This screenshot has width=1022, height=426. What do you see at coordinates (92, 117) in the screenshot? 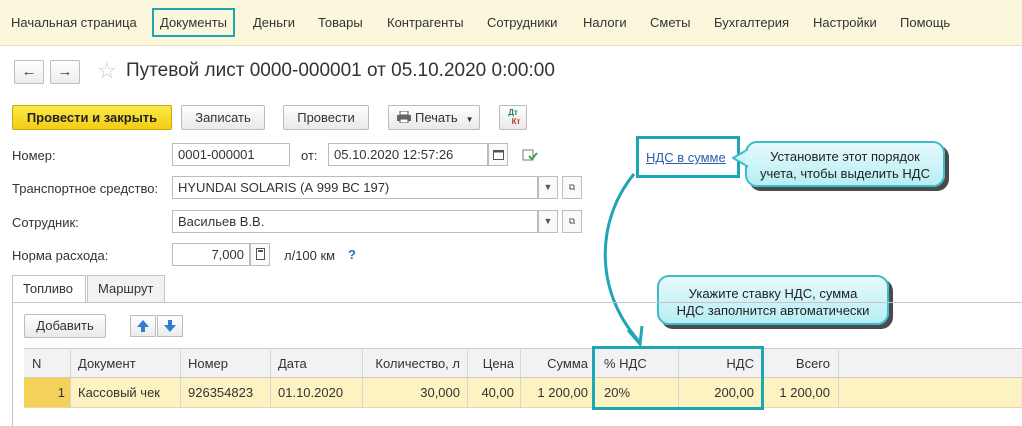
I see `post-and-close-button: Провести и закрыть` at bounding box center [92, 117].